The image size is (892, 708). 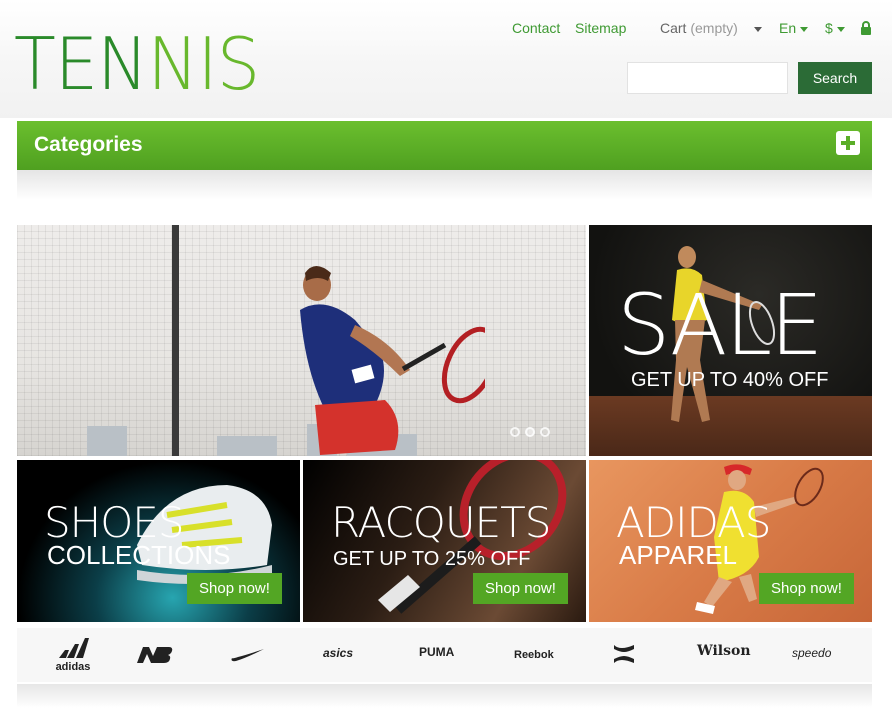 What do you see at coordinates (155, 655) in the screenshot?
I see `new-balance-icon` at bounding box center [155, 655].